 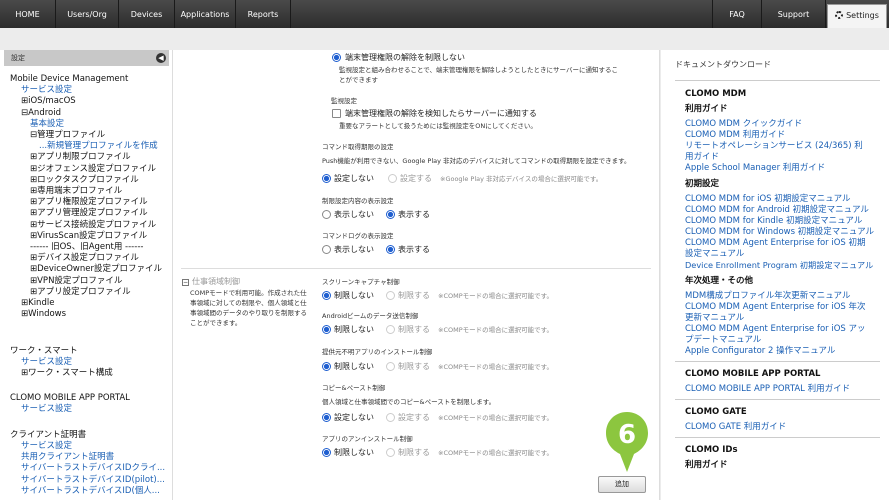 I want to click on sidebar-item-device-profile: ⊞デバイス設定プロファイル, so click(x=84, y=258).